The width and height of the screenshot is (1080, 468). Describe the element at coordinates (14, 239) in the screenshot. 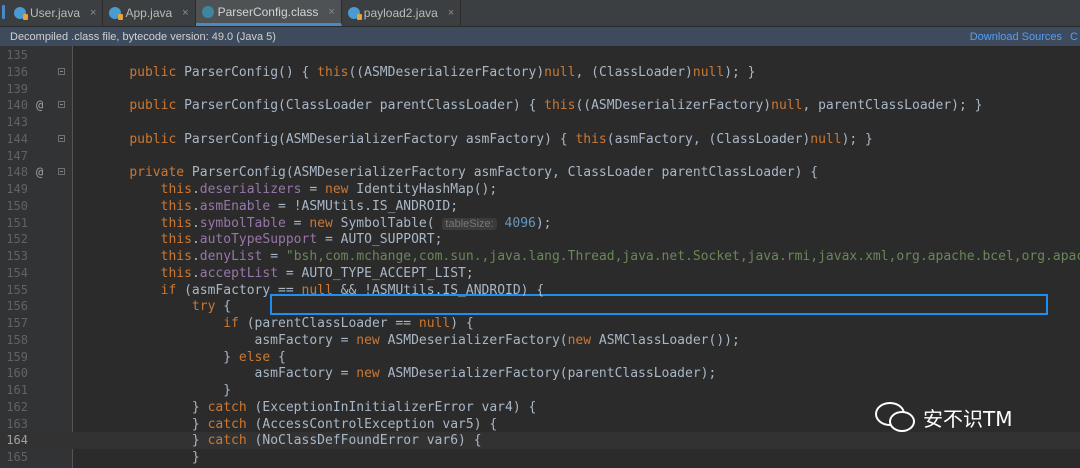

I see `line-number: 152` at that location.